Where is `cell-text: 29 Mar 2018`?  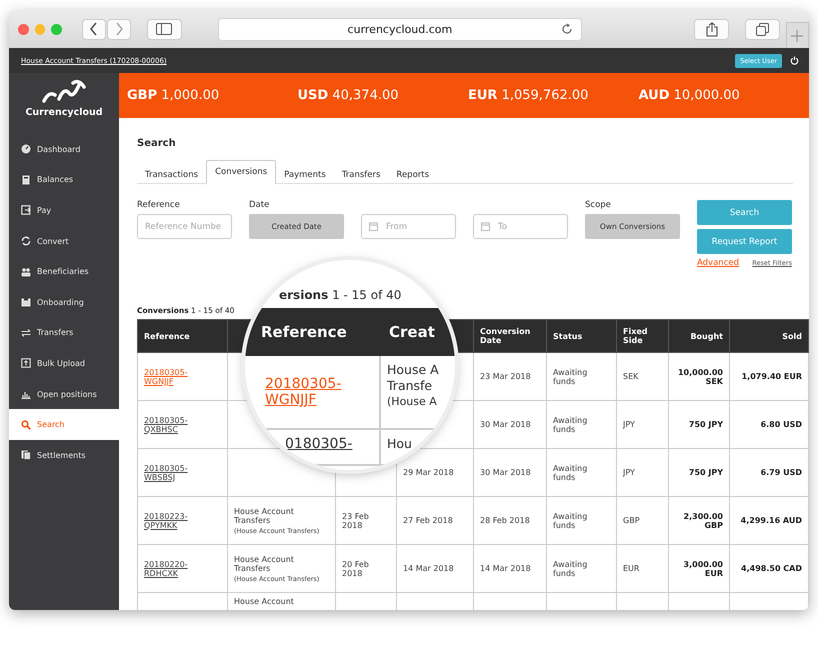 cell-text: 29 Mar 2018 is located at coordinates (428, 472).